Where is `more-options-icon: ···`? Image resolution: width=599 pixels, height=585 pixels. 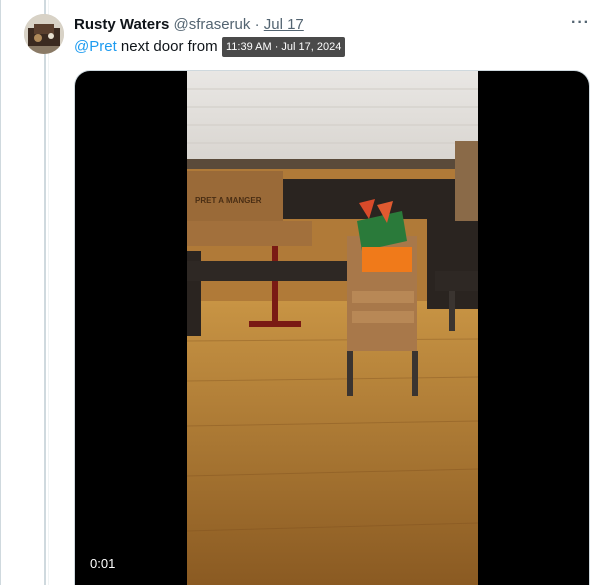
more-options-icon: ··· is located at coordinates (580, 23).